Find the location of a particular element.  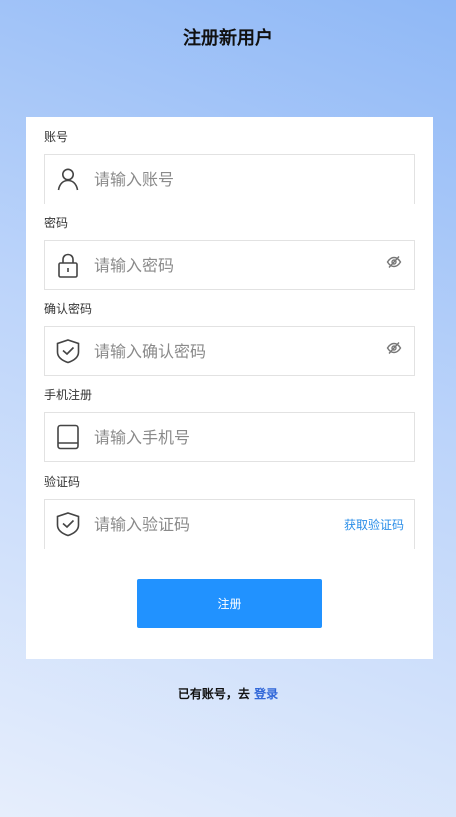

account-input is located at coordinates (219, 179).